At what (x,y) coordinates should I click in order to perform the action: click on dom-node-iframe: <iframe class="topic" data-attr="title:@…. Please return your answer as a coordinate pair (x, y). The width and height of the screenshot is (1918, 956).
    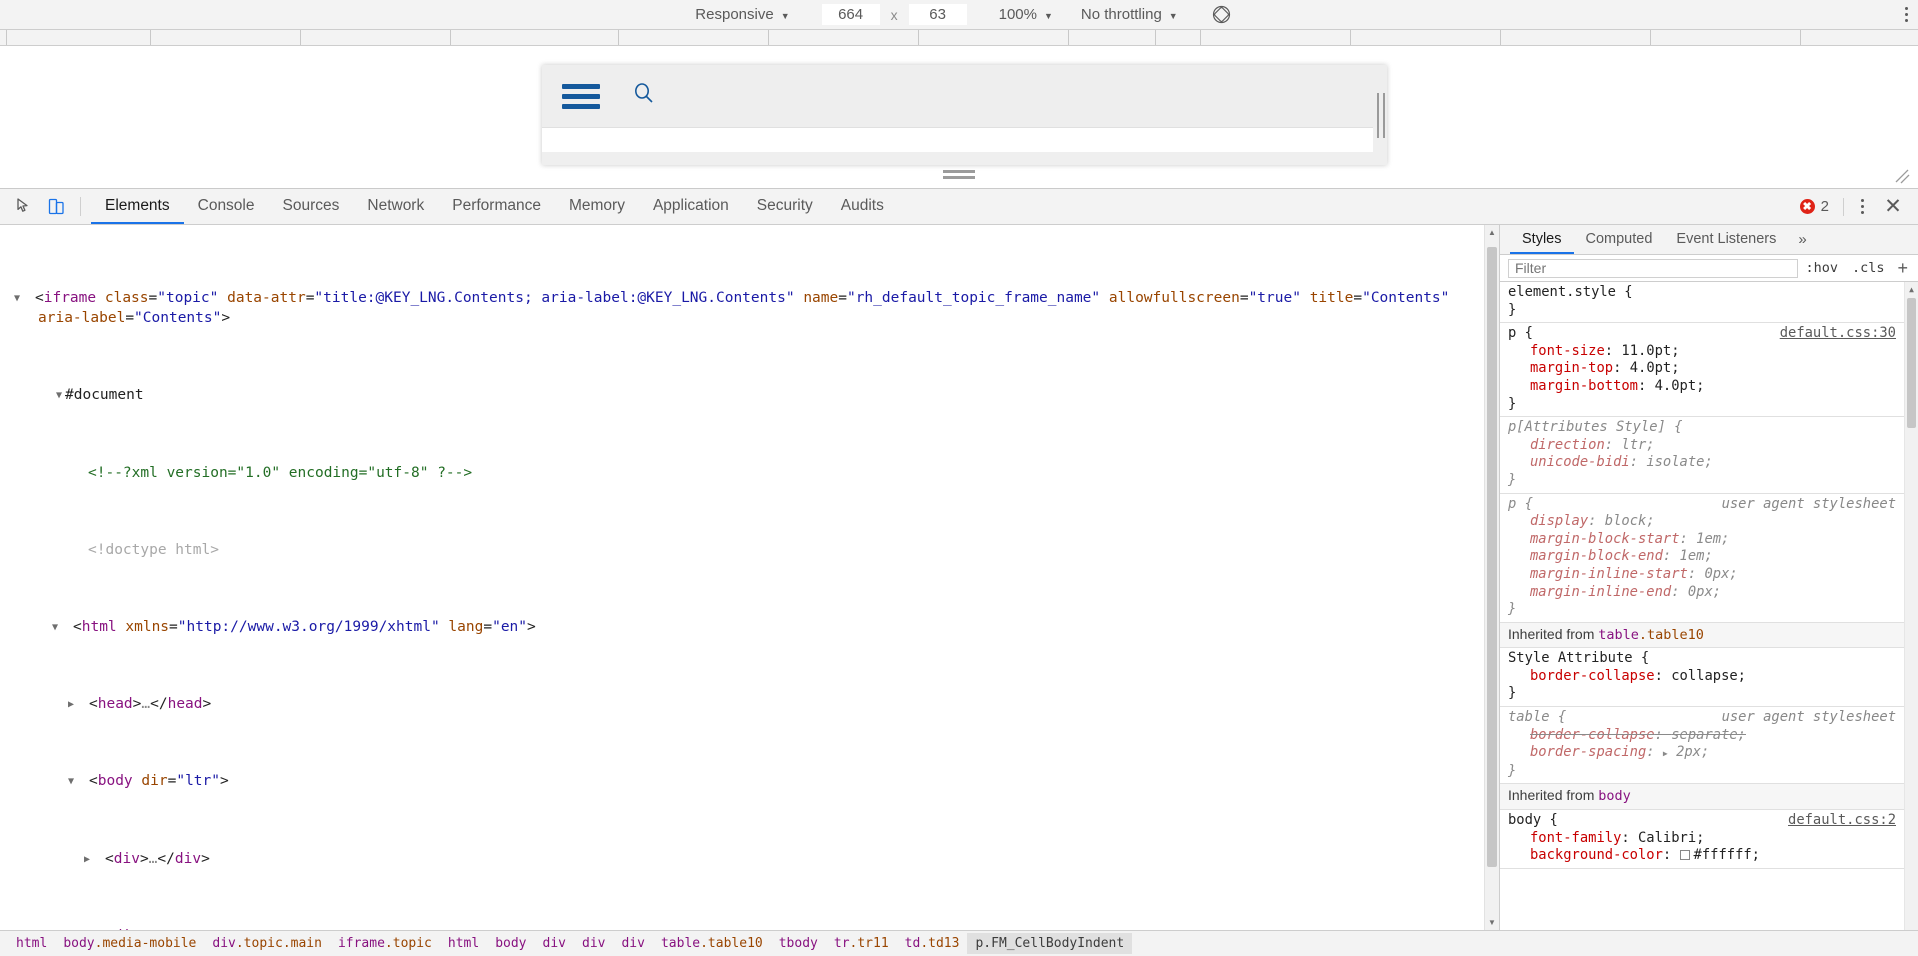
    Looking at the image, I should click on (749, 309).